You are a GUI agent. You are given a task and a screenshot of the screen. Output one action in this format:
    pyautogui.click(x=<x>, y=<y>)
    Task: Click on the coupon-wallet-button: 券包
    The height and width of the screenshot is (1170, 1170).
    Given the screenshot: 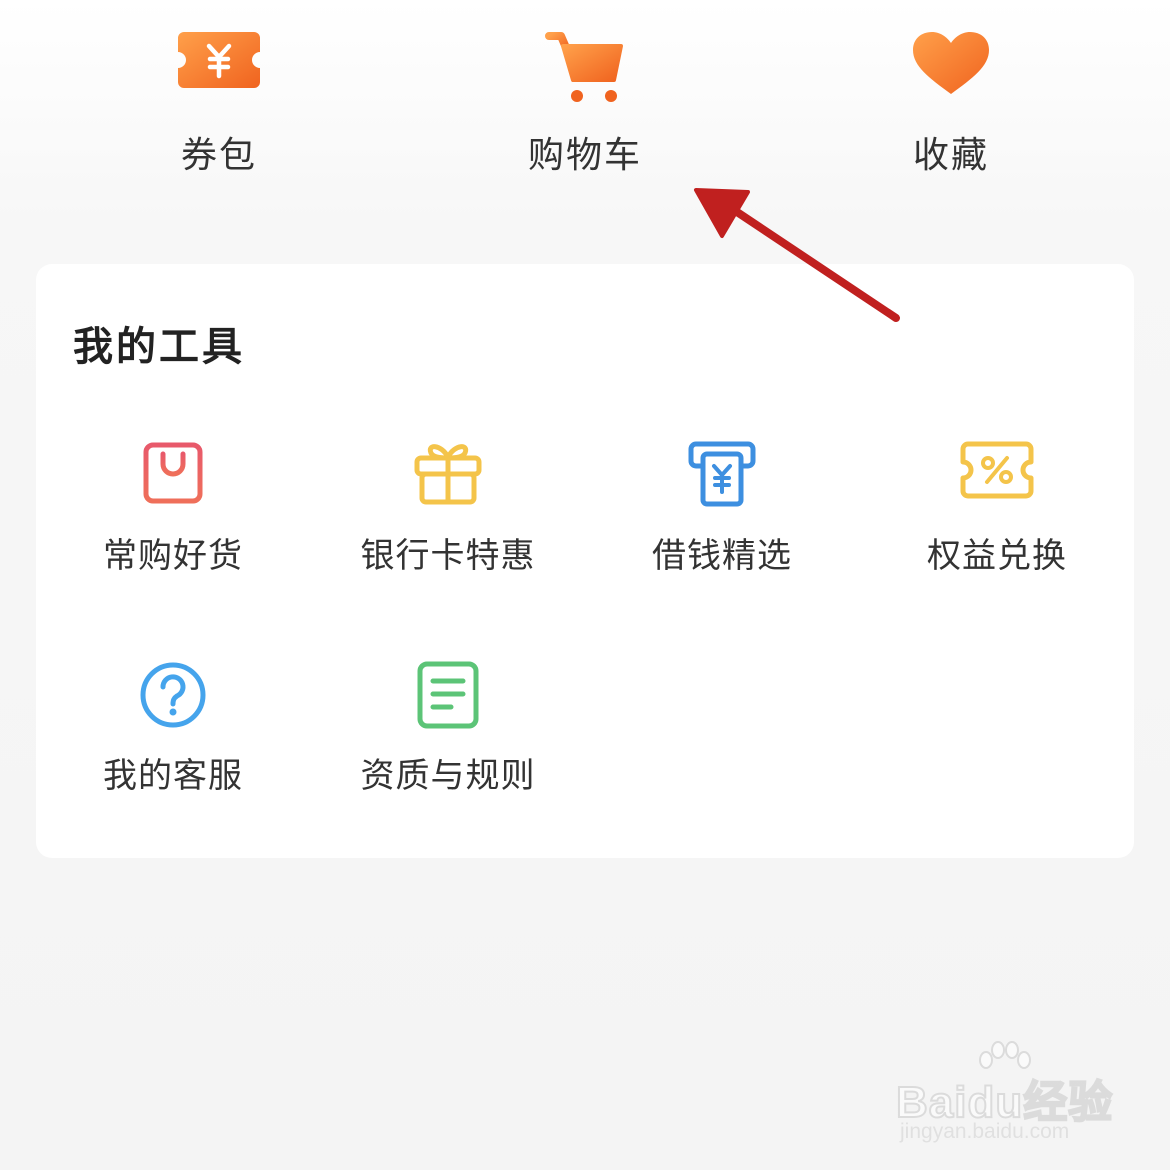 What is the action you would take?
    pyautogui.click(x=219, y=110)
    